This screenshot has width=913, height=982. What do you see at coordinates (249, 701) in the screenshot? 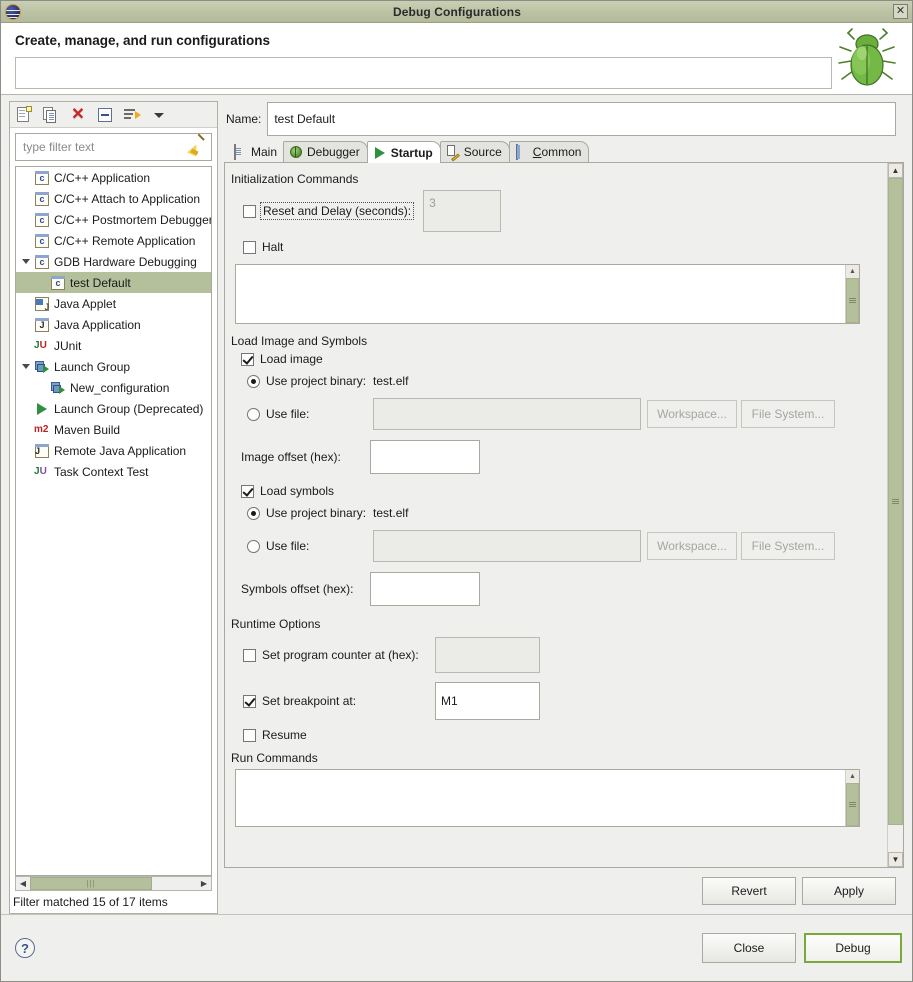
I see `set-breakpoint-checkbox` at bounding box center [249, 701].